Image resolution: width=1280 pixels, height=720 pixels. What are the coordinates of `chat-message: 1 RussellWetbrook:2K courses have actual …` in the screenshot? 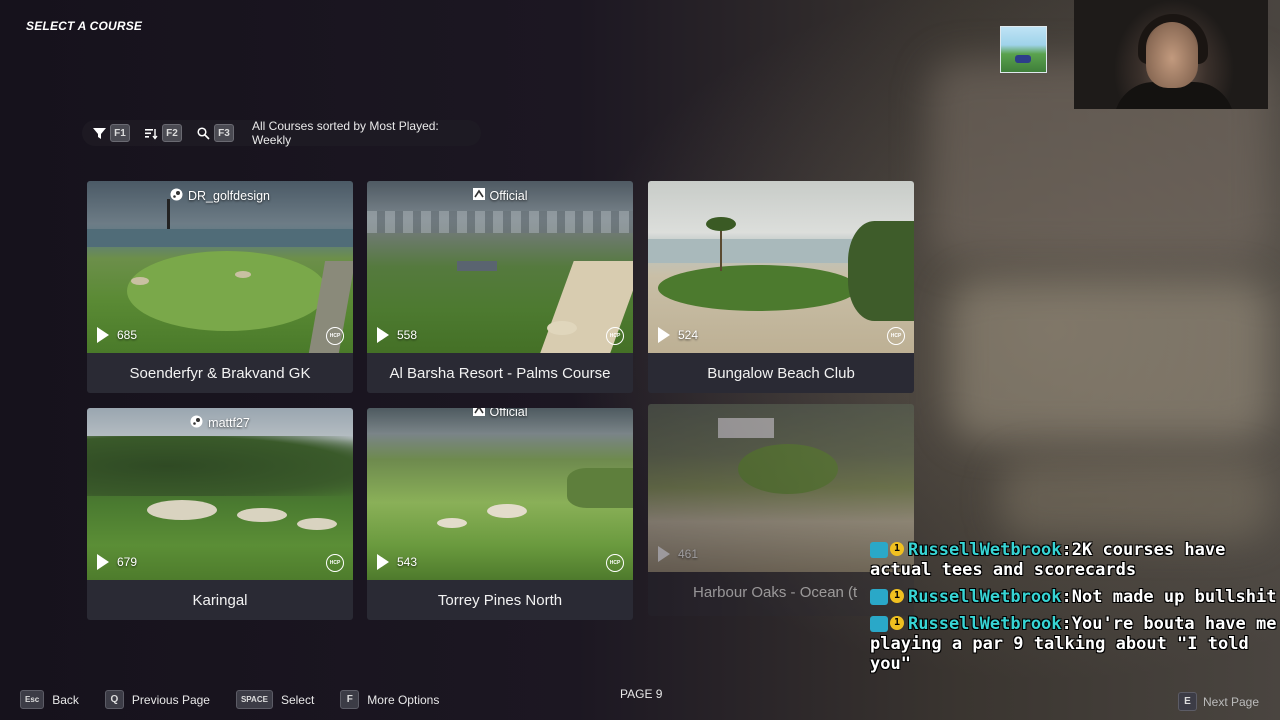 It's located at (1053, 560).